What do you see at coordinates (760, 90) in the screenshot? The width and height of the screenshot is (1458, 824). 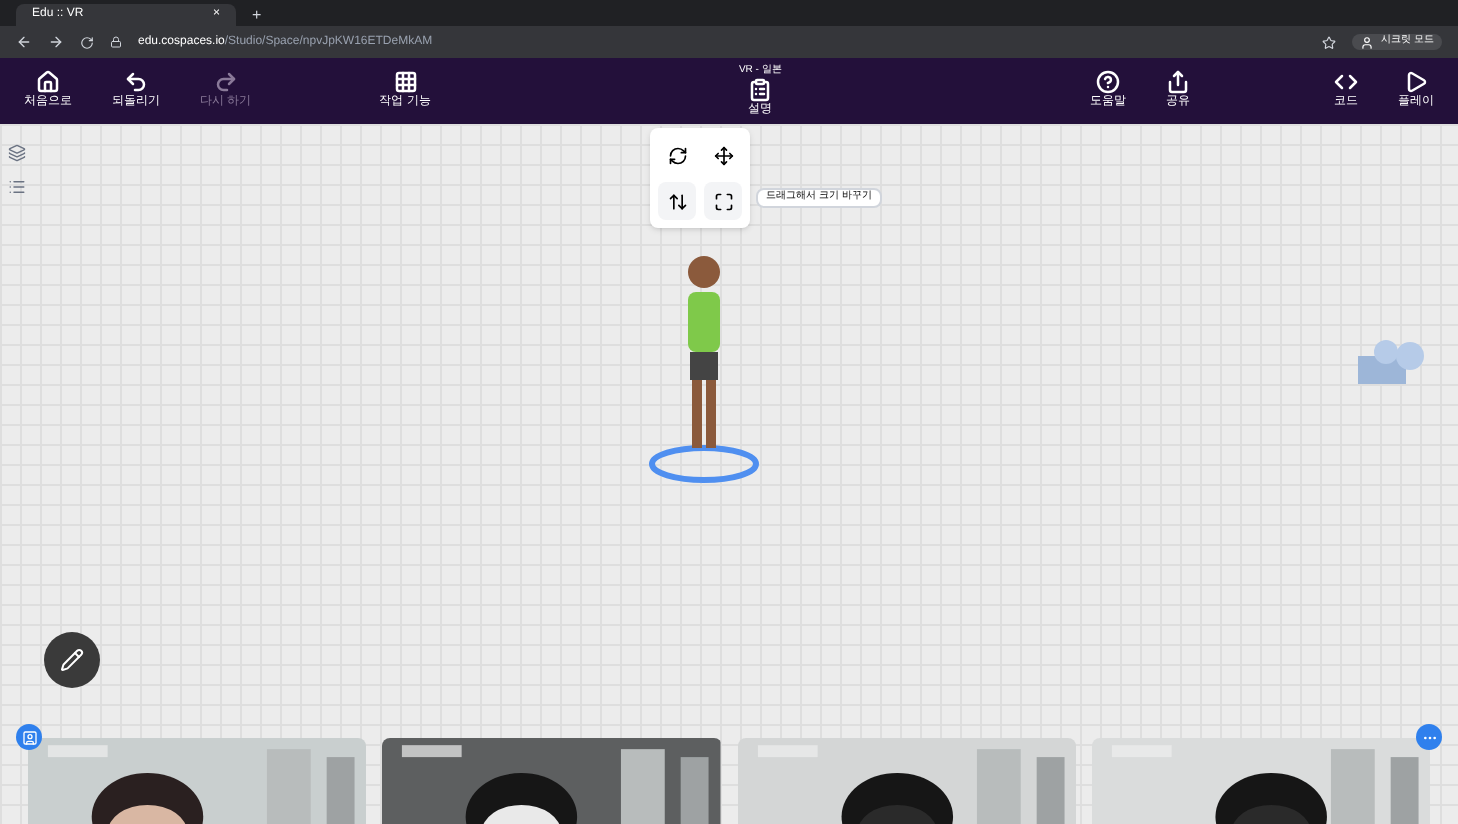 I see `clipboard-icon` at bounding box center [760, 90].